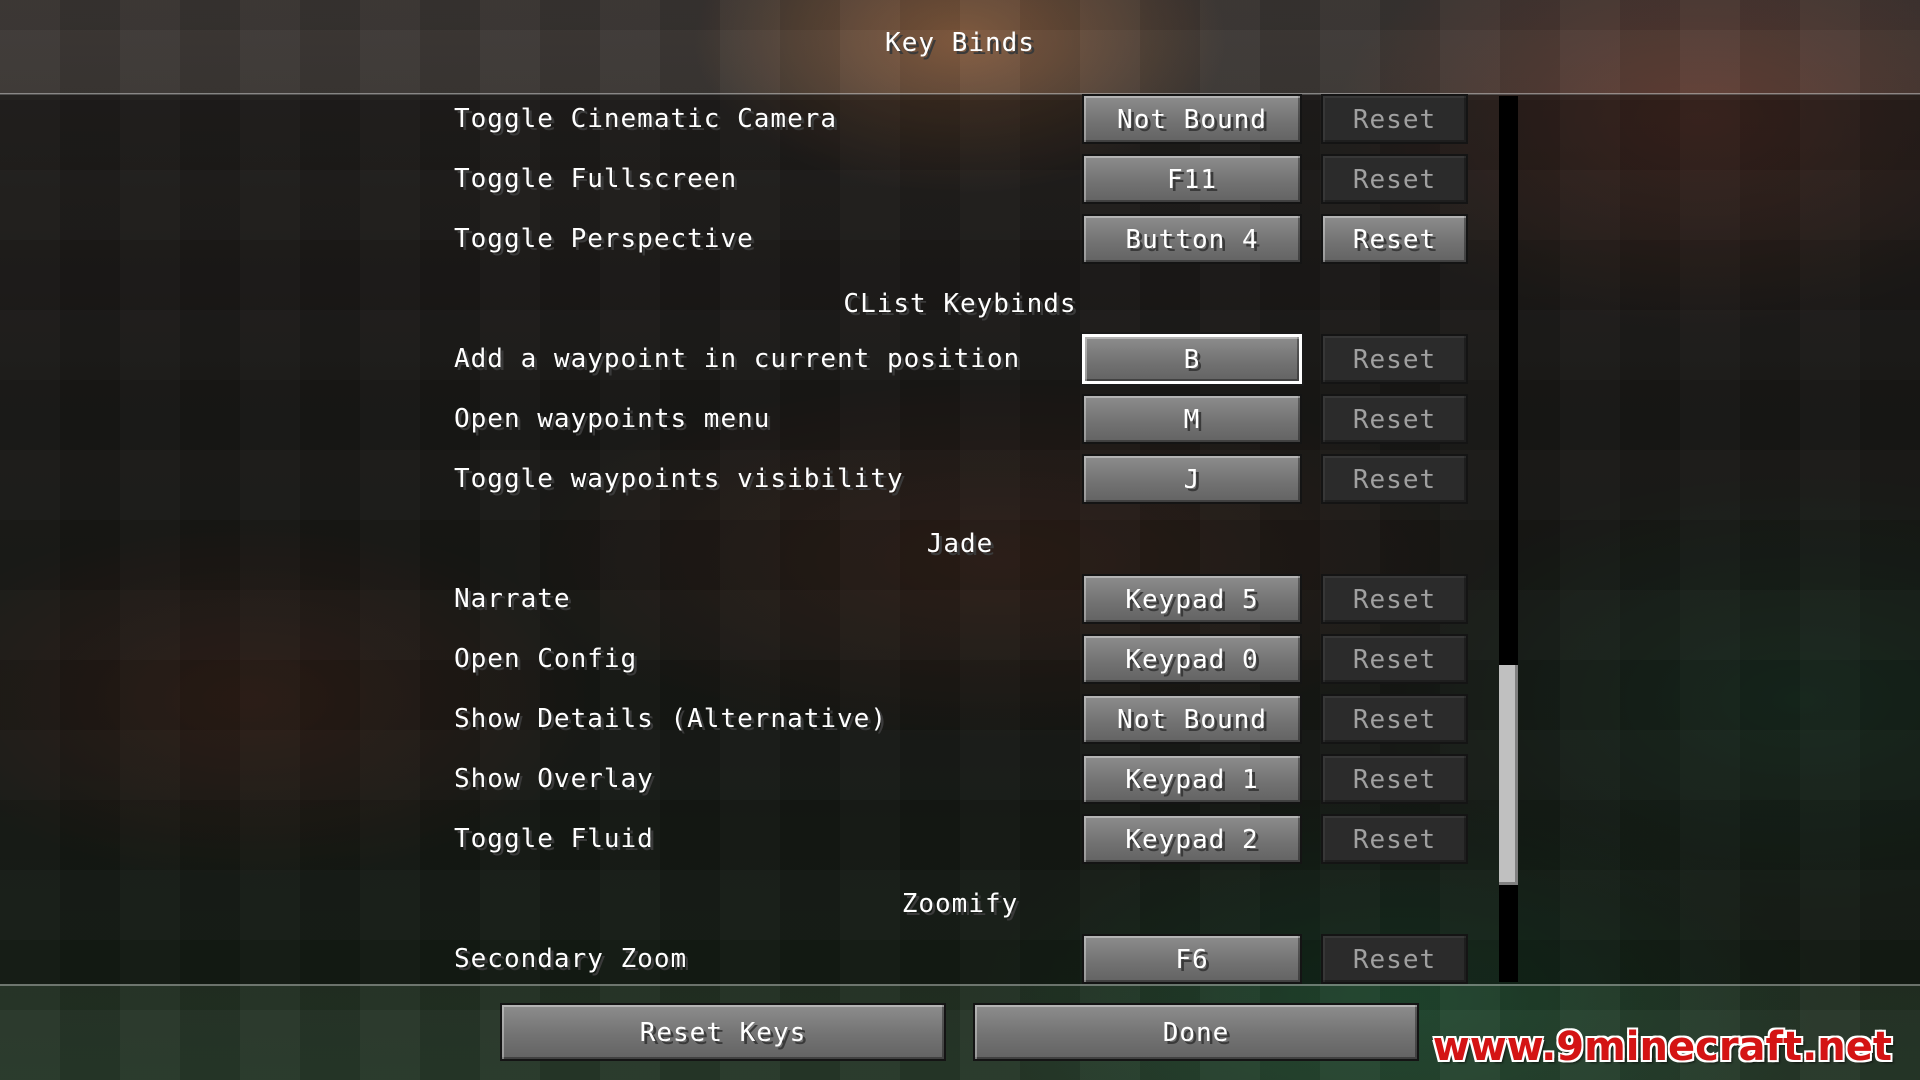  I want to click on category-header-clist-keybinds: CList Keybinds, so click(960, 304).